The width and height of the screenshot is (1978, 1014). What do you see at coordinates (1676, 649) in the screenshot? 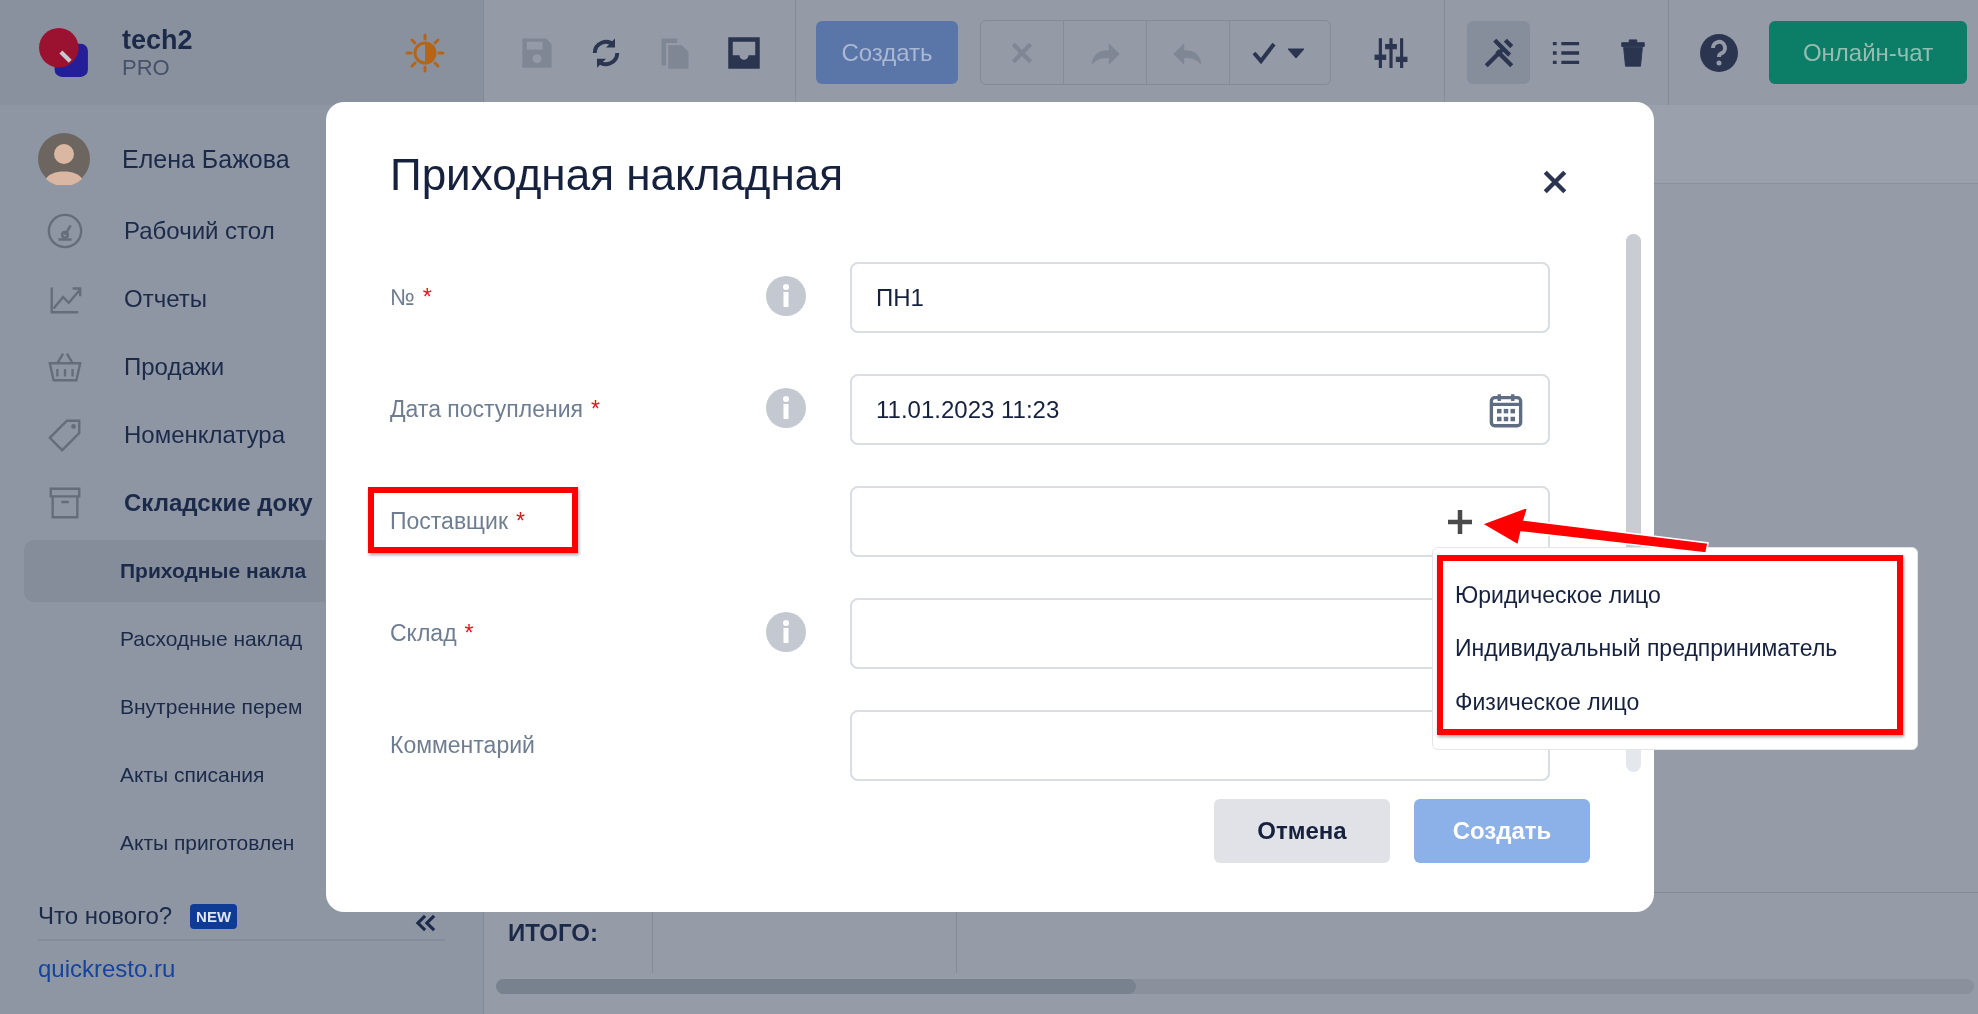
I see `menu-item: Индивидуальный предприниматель` at bounding box center [1676, 649].